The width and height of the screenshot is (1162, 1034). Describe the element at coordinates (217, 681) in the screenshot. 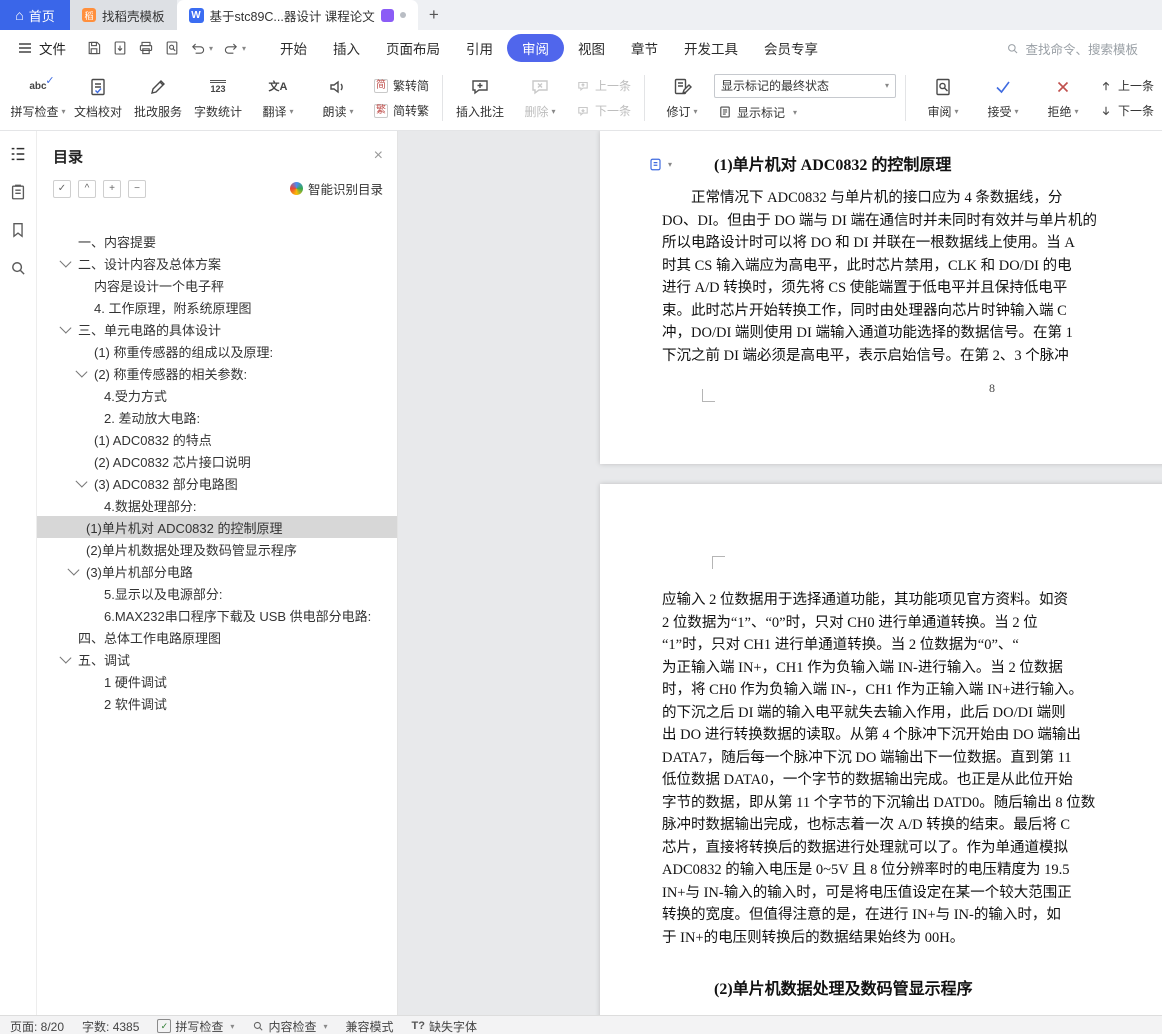

I see `toc-item: 1 硬件调试` at that location.